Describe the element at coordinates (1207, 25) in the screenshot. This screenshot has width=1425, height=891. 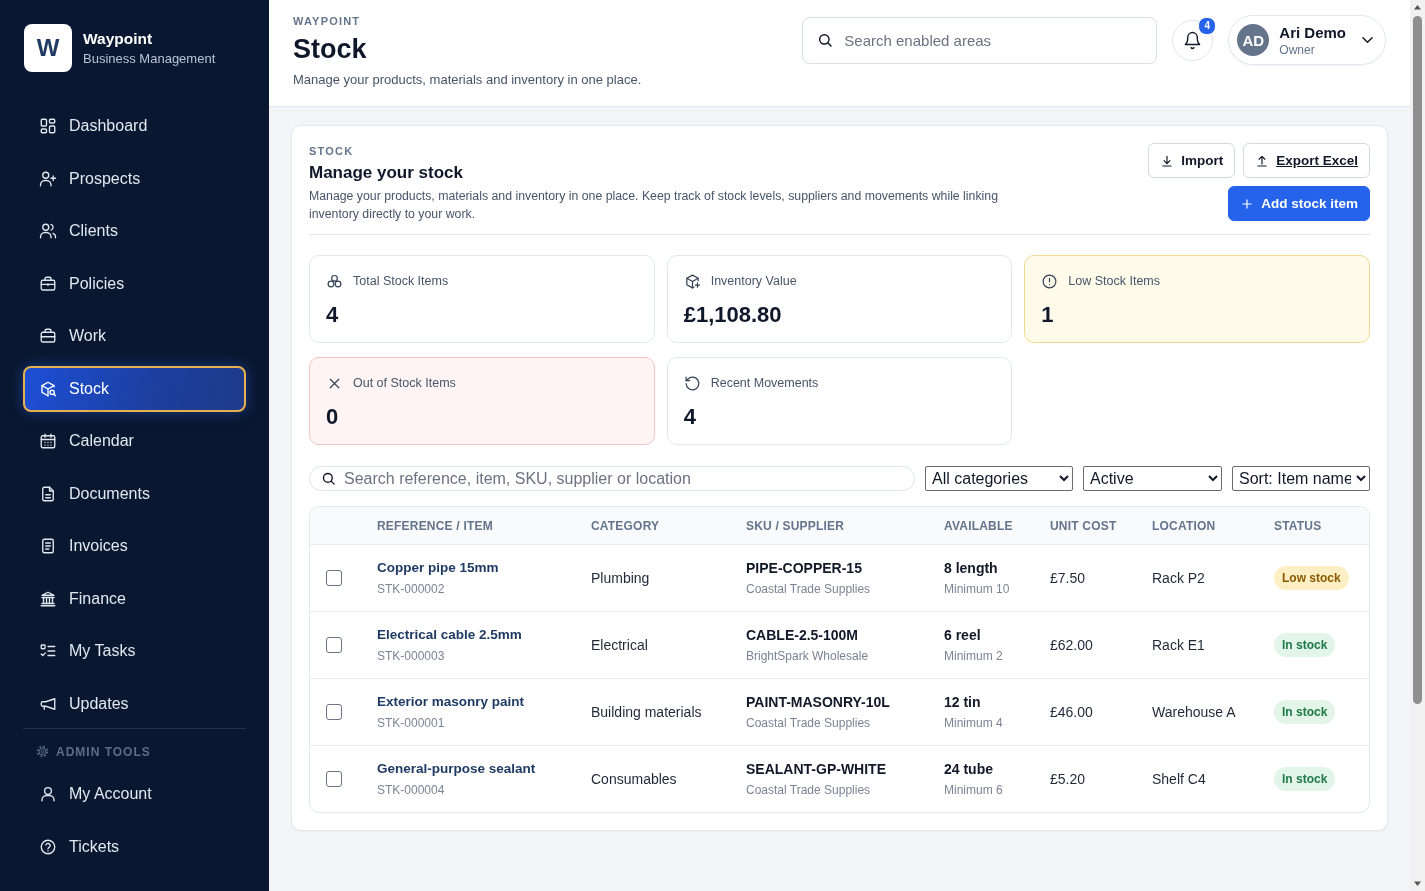
I see `notification-badge: 4` at that location.